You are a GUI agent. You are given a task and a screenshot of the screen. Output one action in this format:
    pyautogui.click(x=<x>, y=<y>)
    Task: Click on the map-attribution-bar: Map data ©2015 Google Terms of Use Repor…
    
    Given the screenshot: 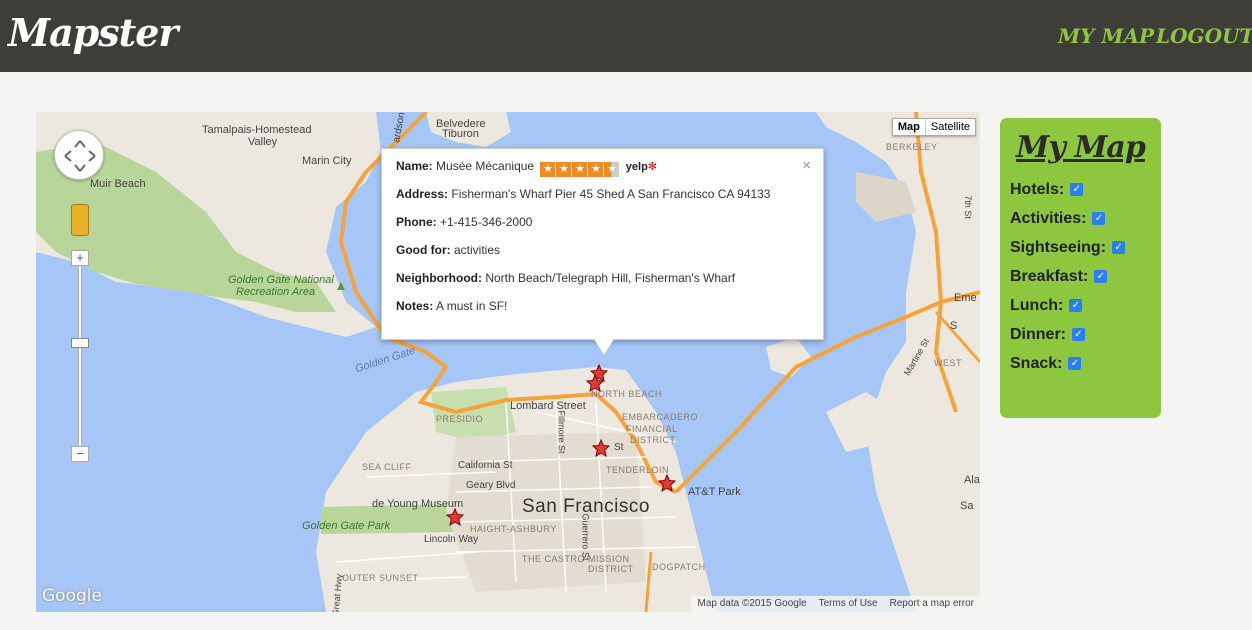 What is the action you would take?
    pyautogui.click(x=835, y=604)
    